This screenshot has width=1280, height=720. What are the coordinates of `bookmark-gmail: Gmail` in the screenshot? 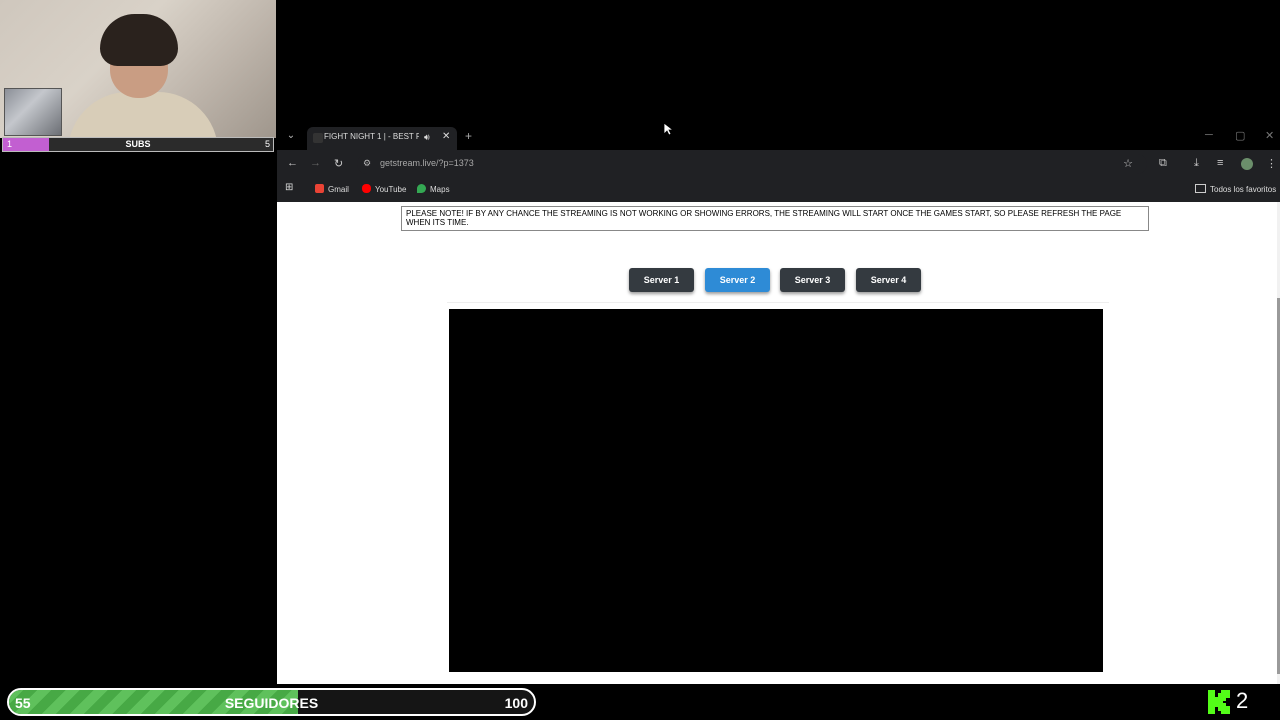 It's located at (332, 189).